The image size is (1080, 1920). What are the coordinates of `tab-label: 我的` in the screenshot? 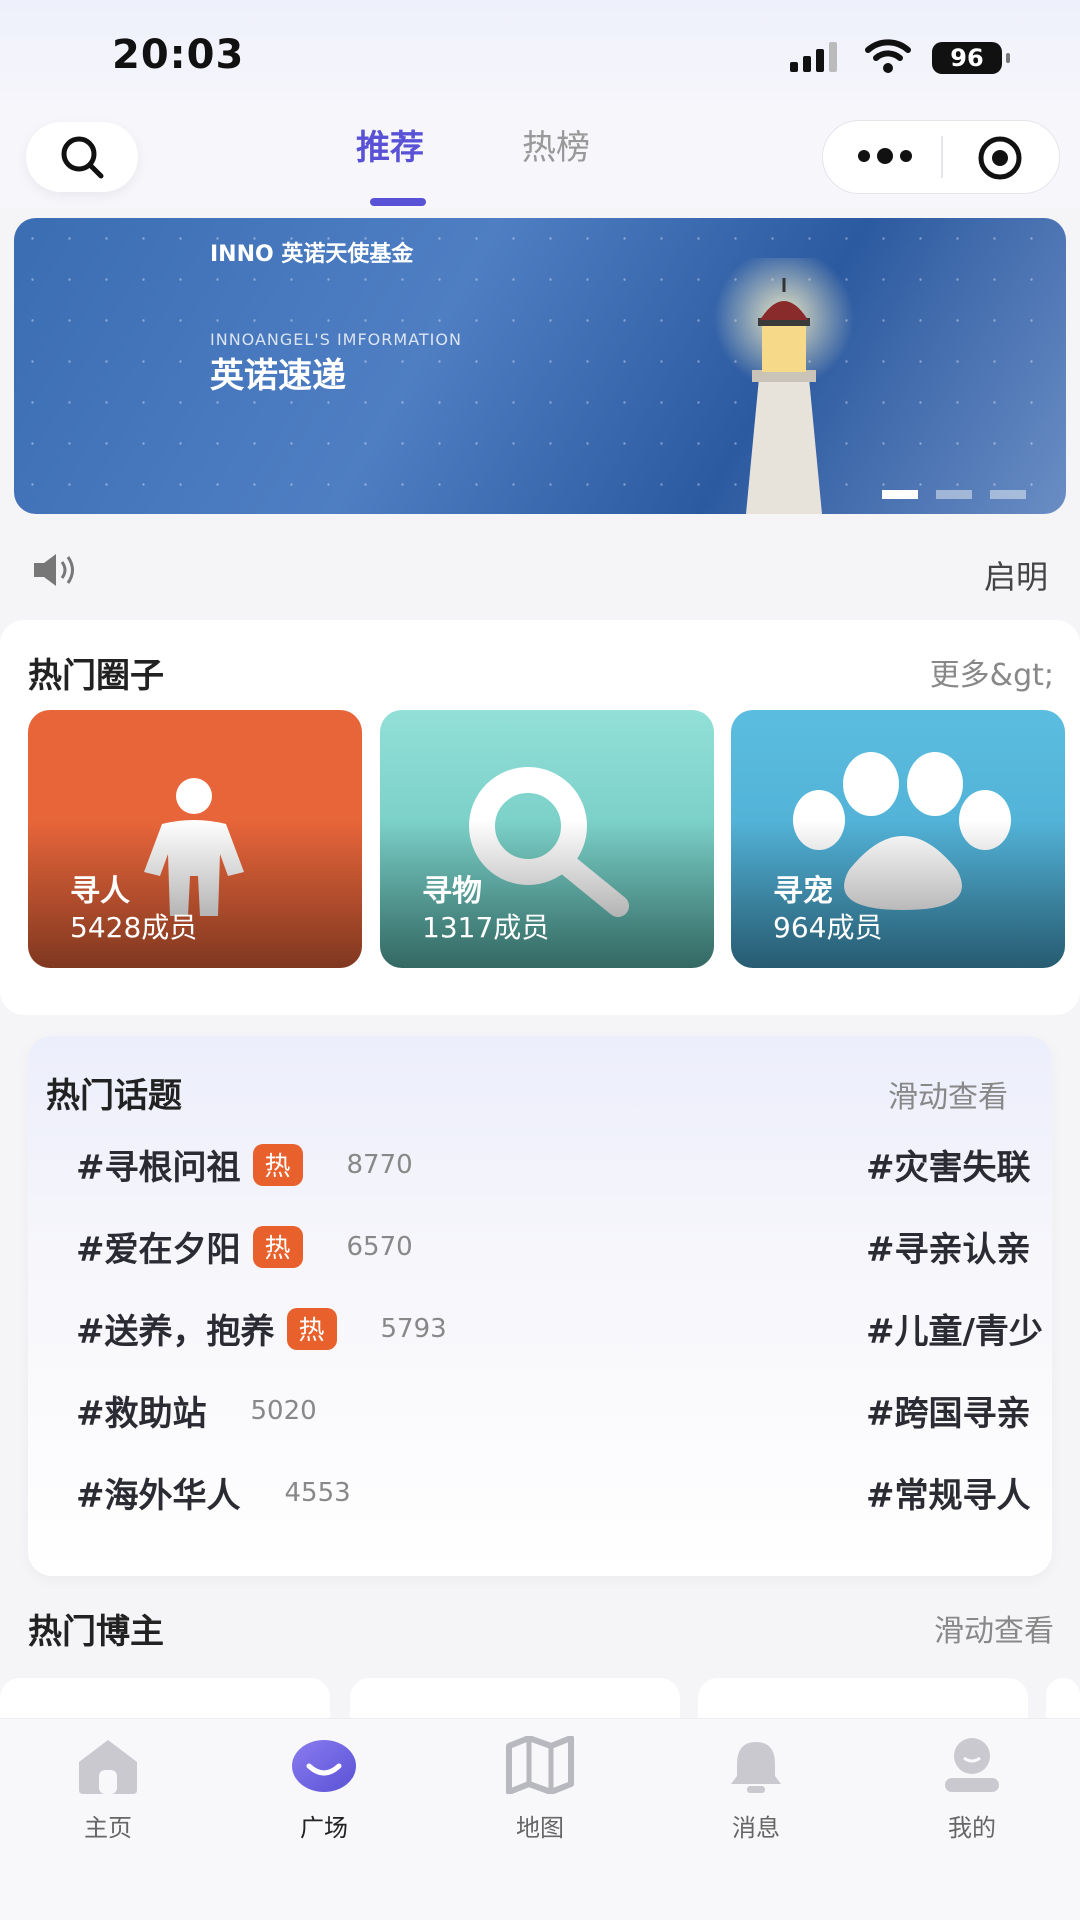 It's located at (972, 1828).